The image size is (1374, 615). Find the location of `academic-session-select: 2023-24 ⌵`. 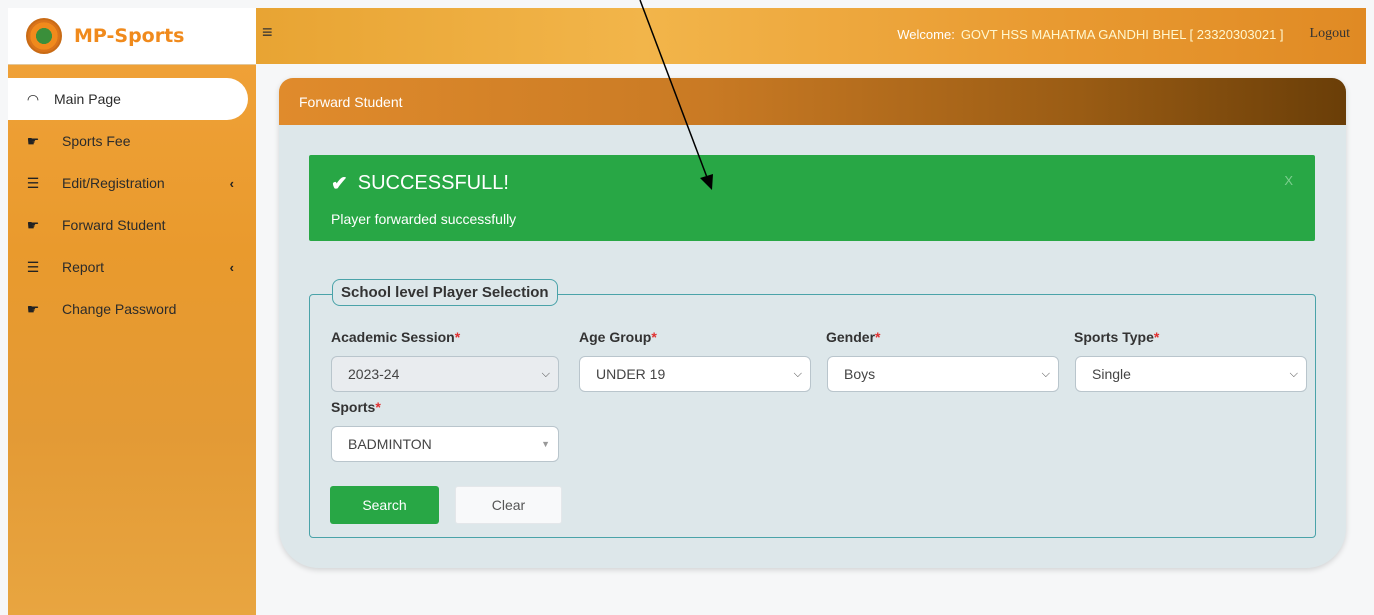

academic-session-select: 2023-24 ⌵ is located at coordinates (445, 374).